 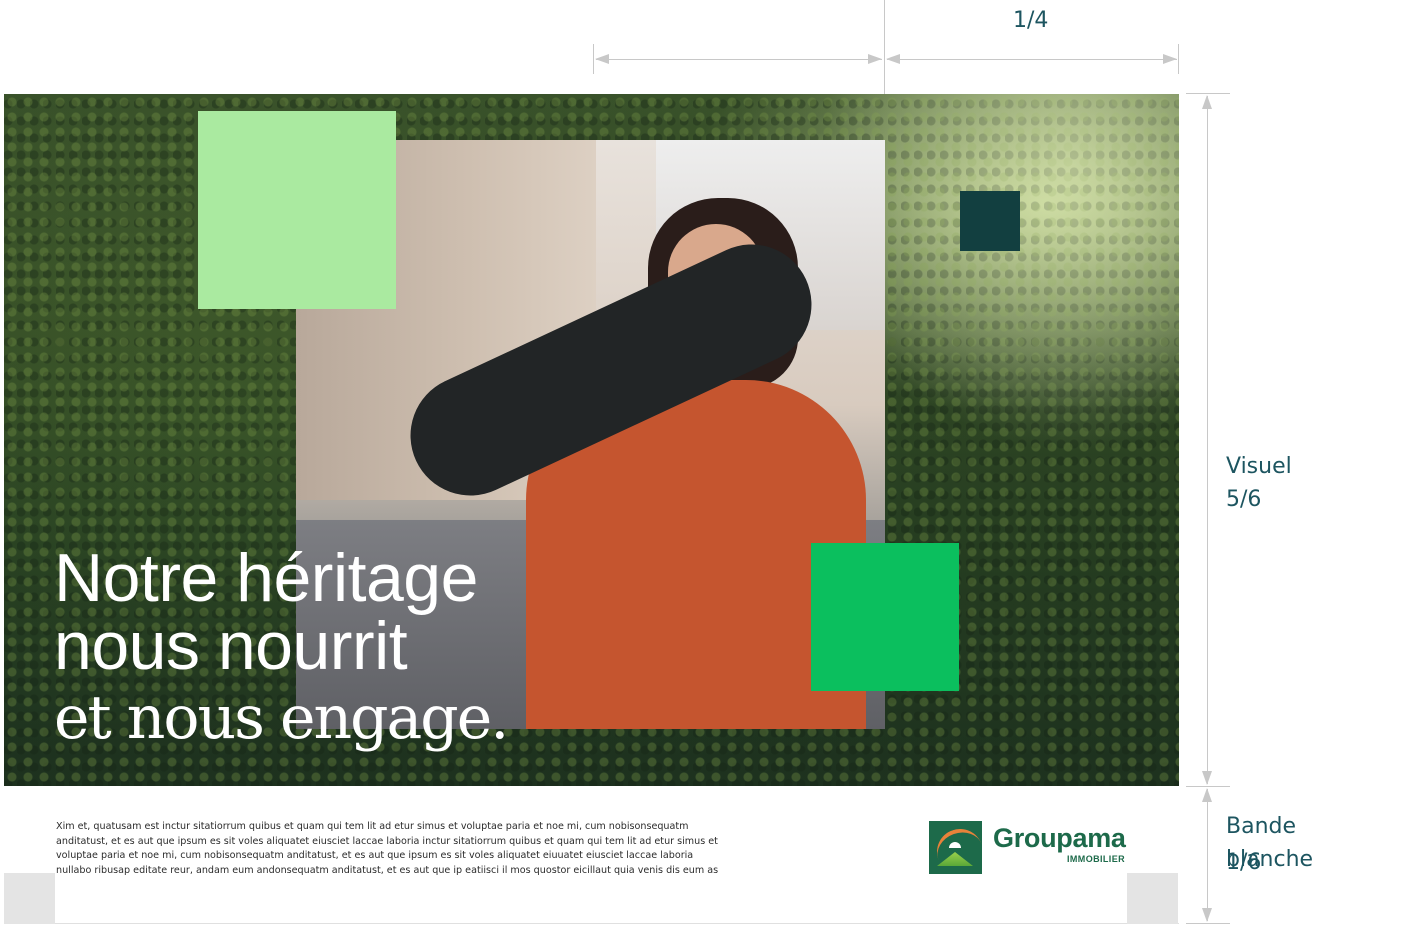 What do you see at coordinates (1208, 786) in the screenshot?
I see `guide-tick-middle` at bounding box center [1208, 786].